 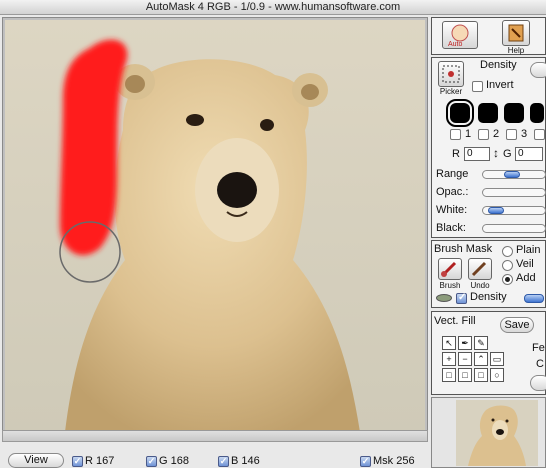 I want to click on plain-radio, so click(x=507, y=251).